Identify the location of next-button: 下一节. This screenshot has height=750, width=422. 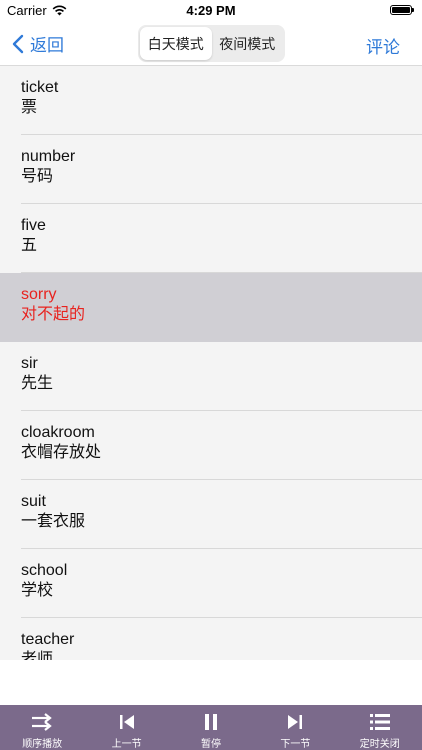
(295, 727).